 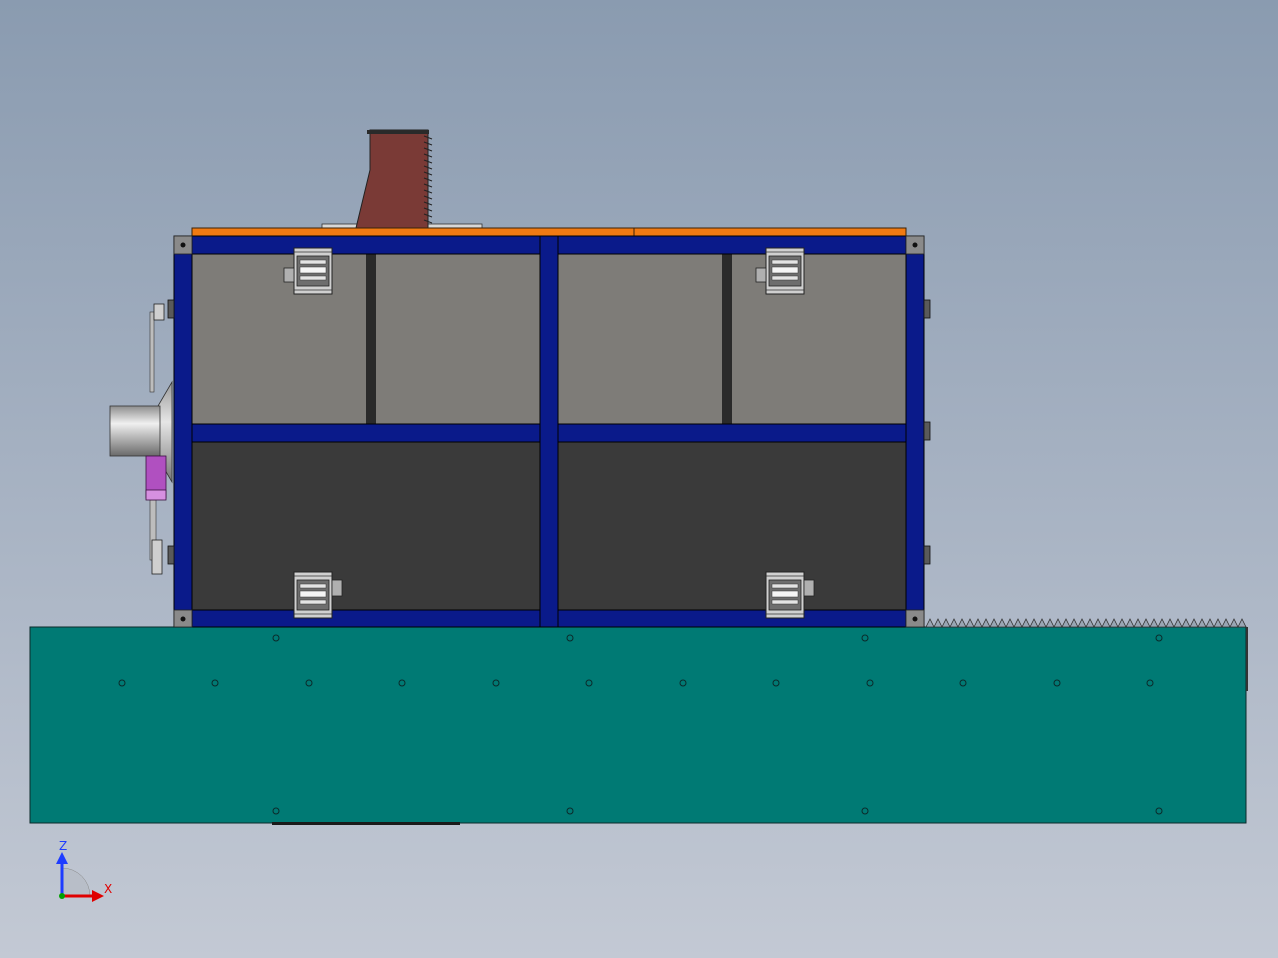 I want to click on hopper-chute, so click(x=402, y=180).